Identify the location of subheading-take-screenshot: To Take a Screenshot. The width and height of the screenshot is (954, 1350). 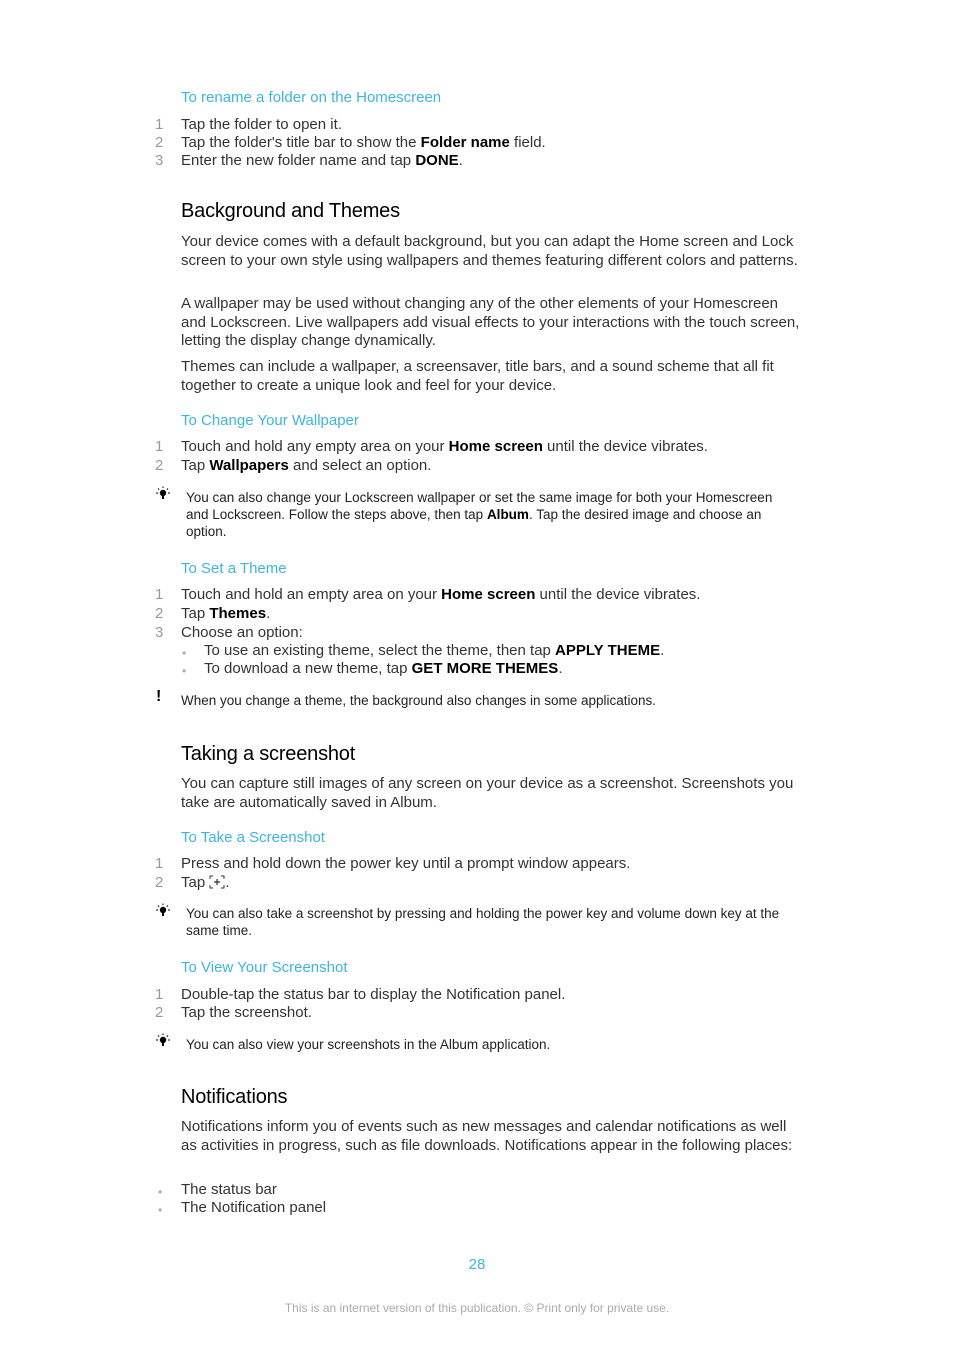
(253, 837).